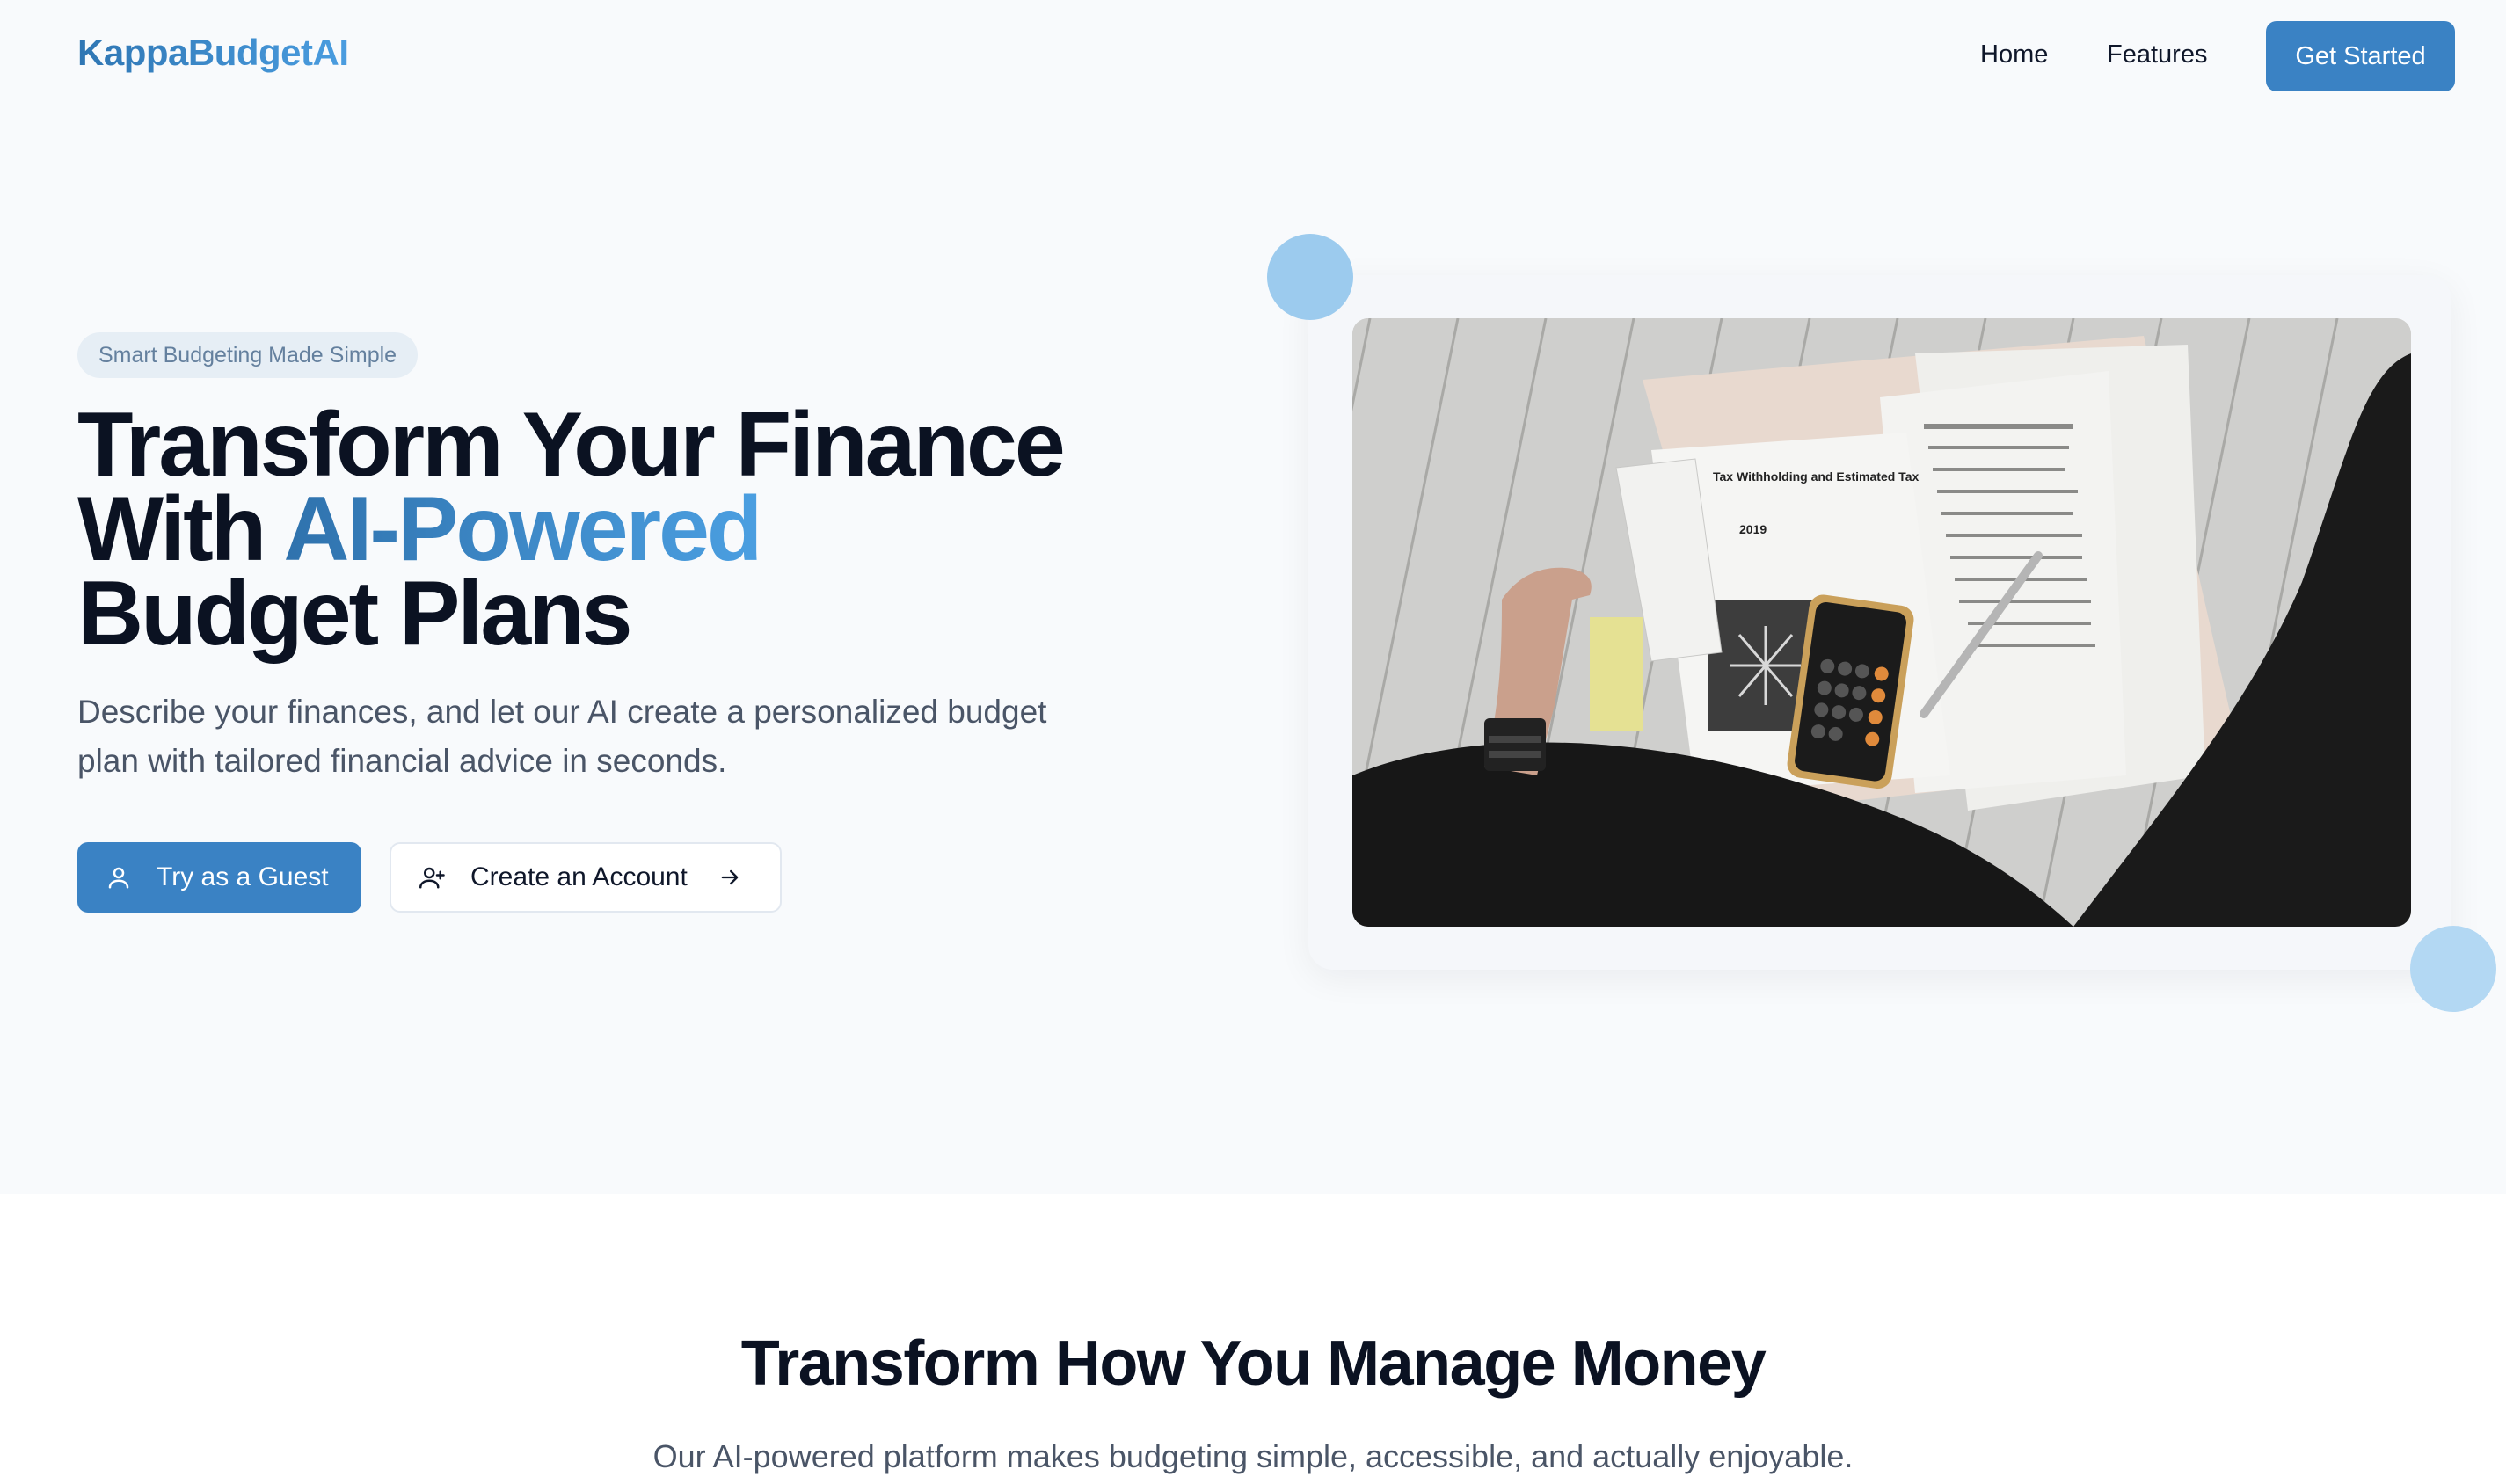 The image size is (2506, 1484). Describe the element at coordinates (2453, 969) in the screenshot. I see `decorative-circle-bottom` at that location.